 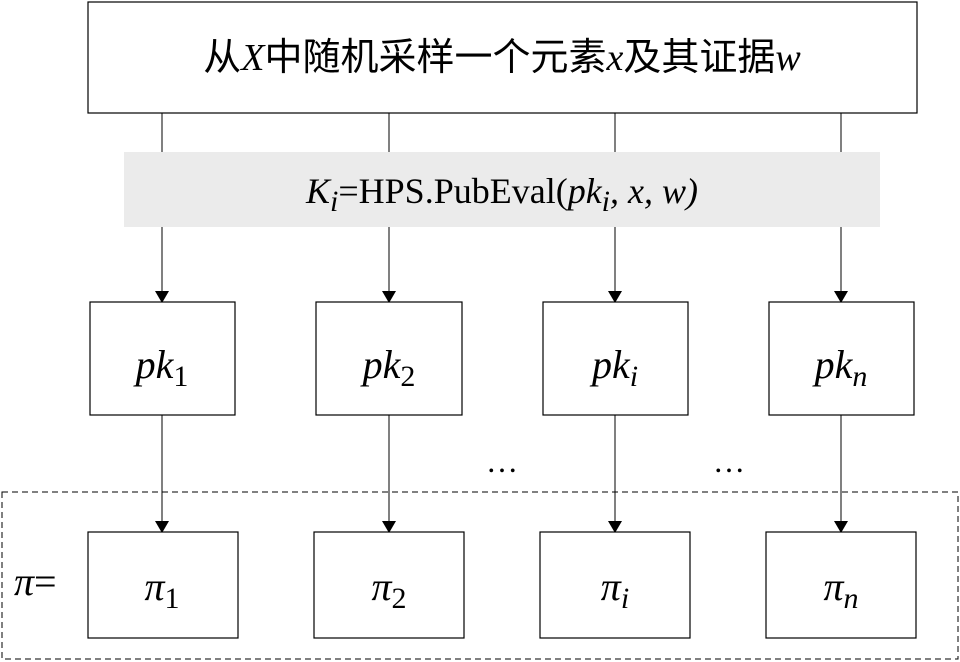 I want to click on formula-eq-fn: =HPS.PubEval(, so click(x=452, y=191).